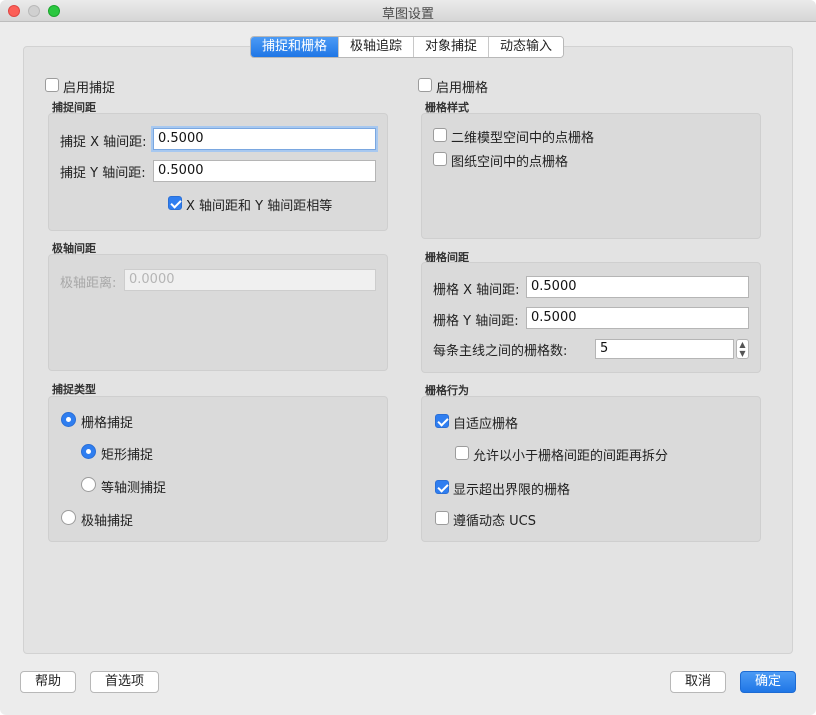 This screenshot has height=715, width=816. Describe the element at coordinates (664, 349) in the screenshot. I see `major-line-count-input: 5` at that location.